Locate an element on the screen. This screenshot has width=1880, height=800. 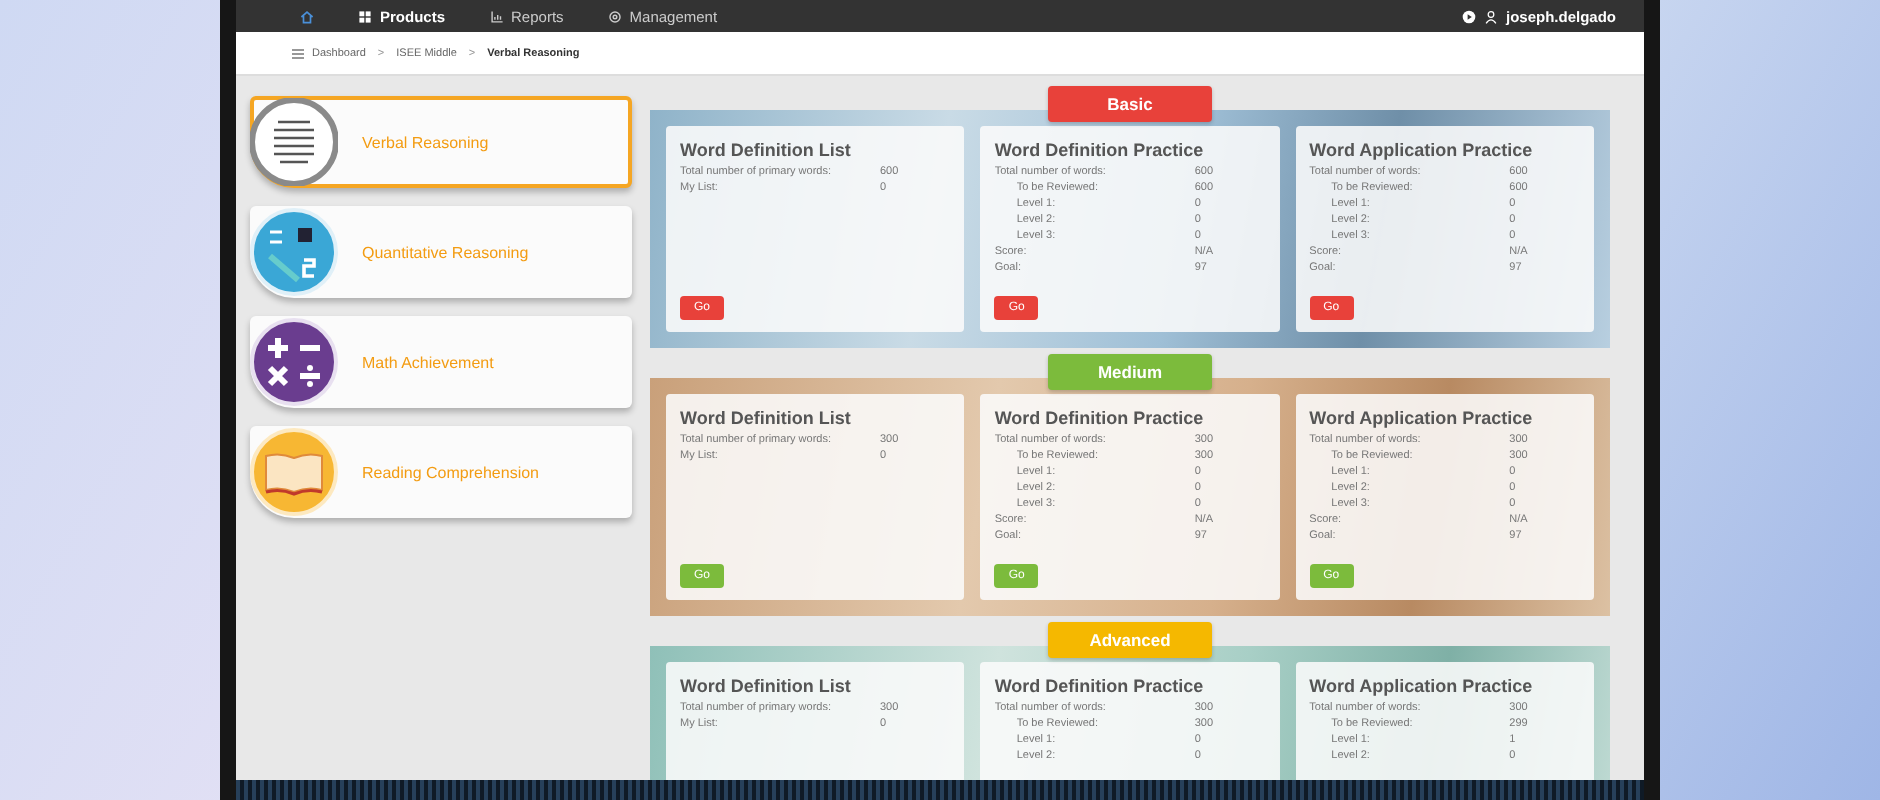
chart-icon is located at coordinates (496, 16).